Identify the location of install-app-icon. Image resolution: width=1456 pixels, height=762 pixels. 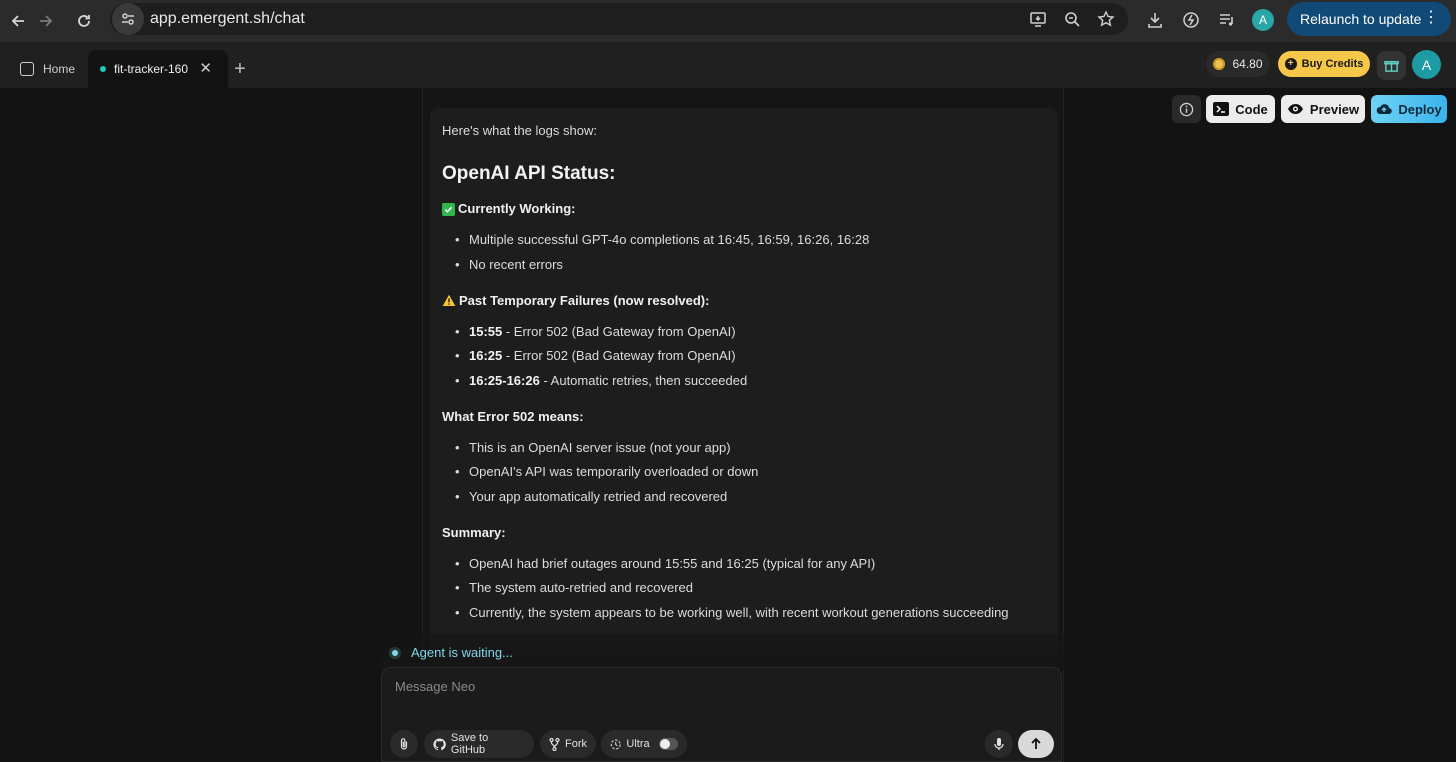
(1038, 19).